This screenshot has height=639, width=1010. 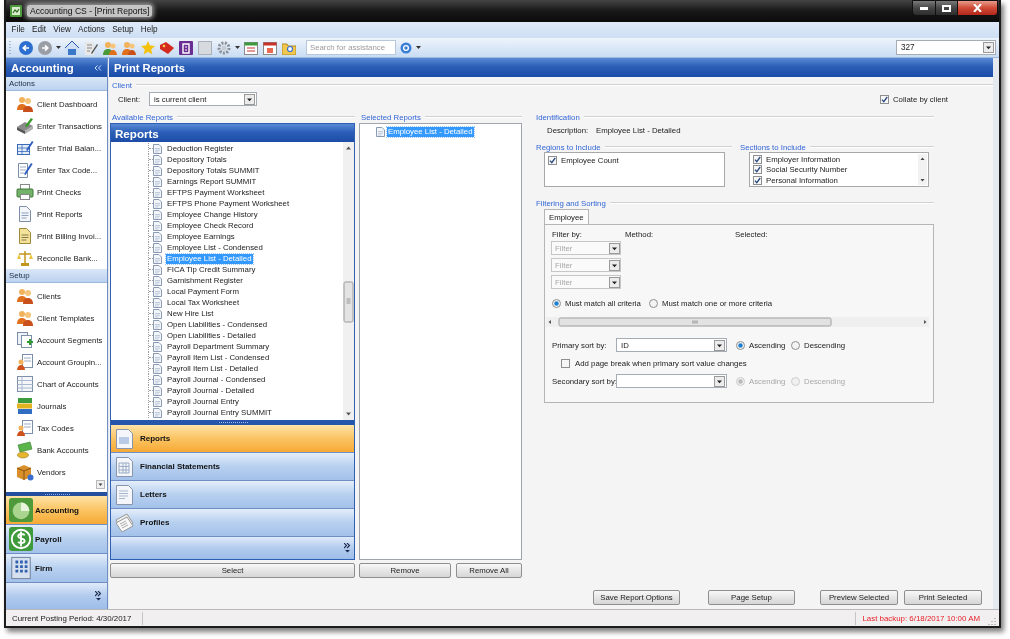 What do you see at coordinates (56, 539) in the screenshot?
I see `module-button: Payroll` at bounding box center [56, 539].